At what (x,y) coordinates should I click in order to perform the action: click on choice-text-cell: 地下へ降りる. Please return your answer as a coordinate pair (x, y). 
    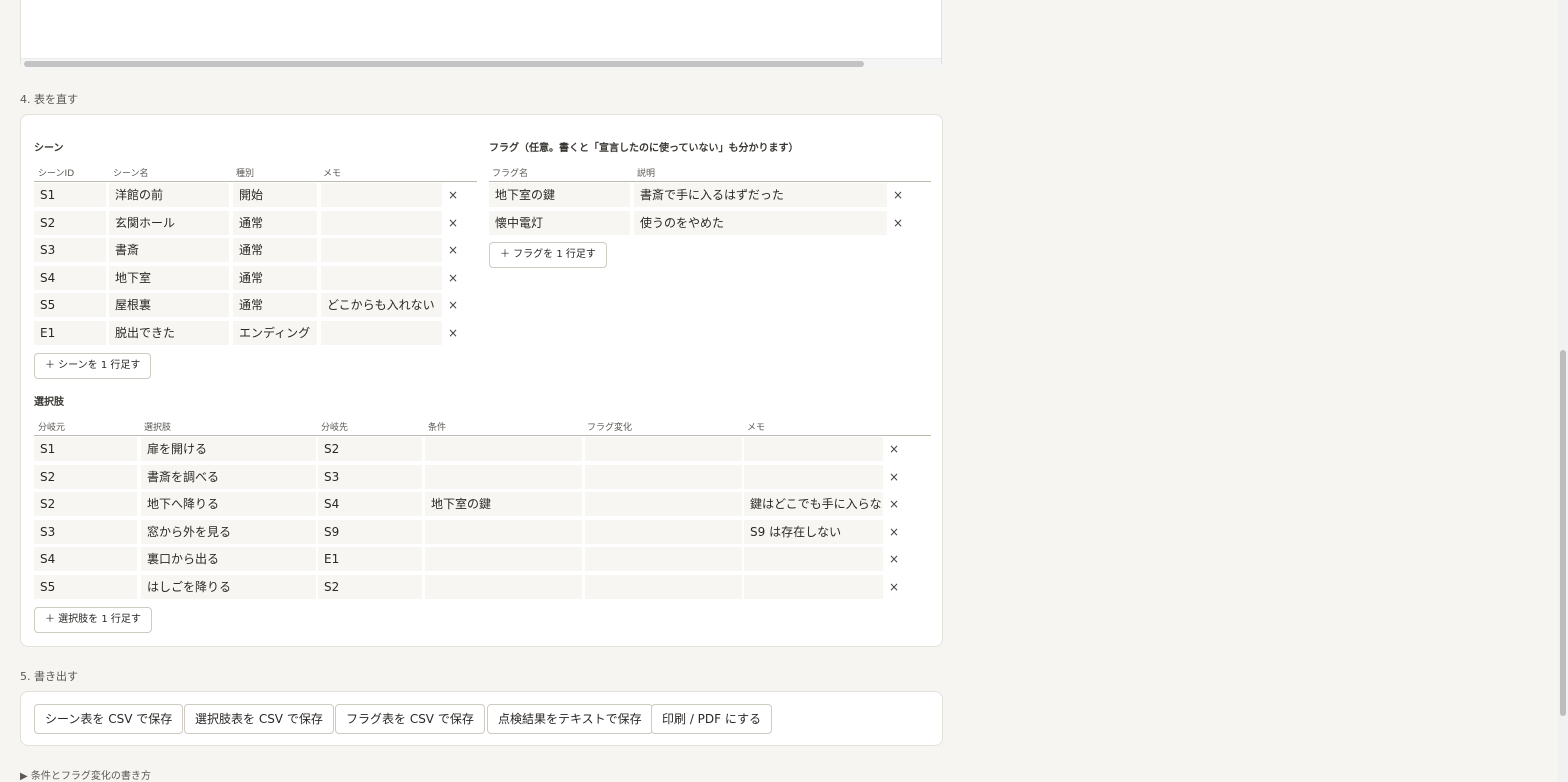
    Looking at the image, I should click on (228, 504).